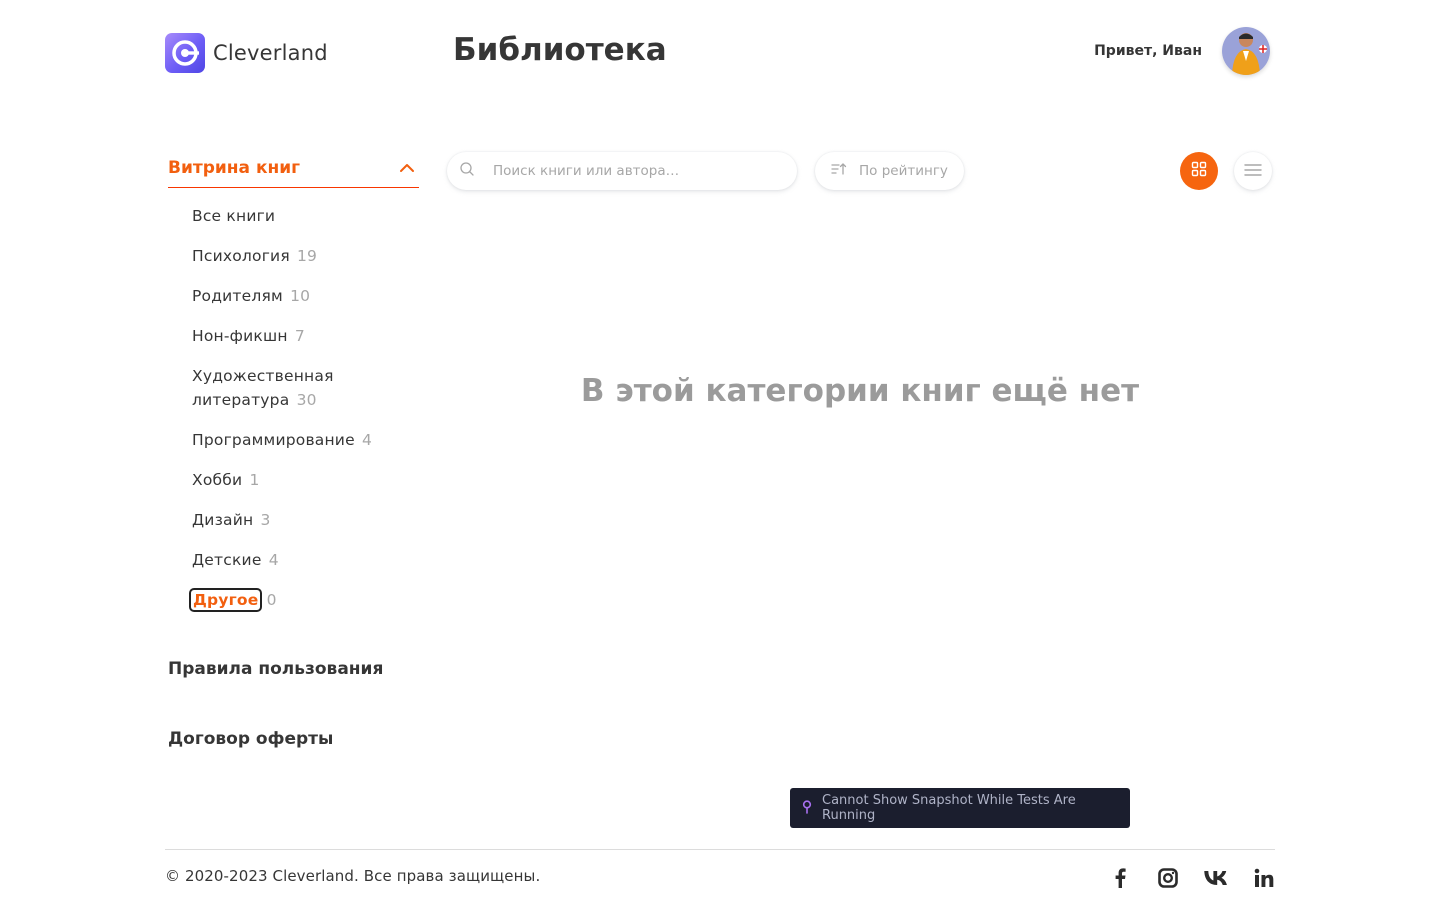 This screenshot has width=1440, height=905. What do you see at coordinates (275, 669) in the screenshot?
I see `terms-link: Правила пользования` at bounding box center [275, 669].